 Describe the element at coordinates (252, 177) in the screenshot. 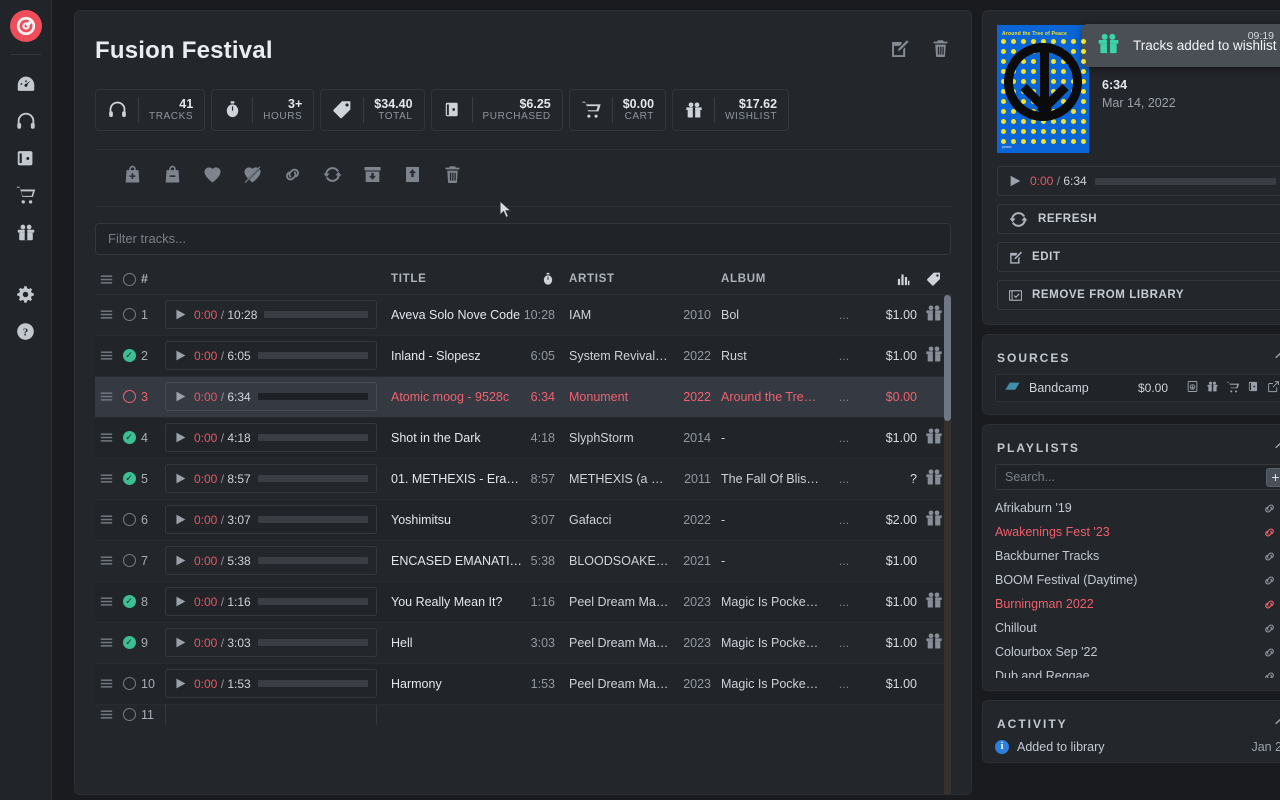

I see `remove-from-wishlist-button` at that location.